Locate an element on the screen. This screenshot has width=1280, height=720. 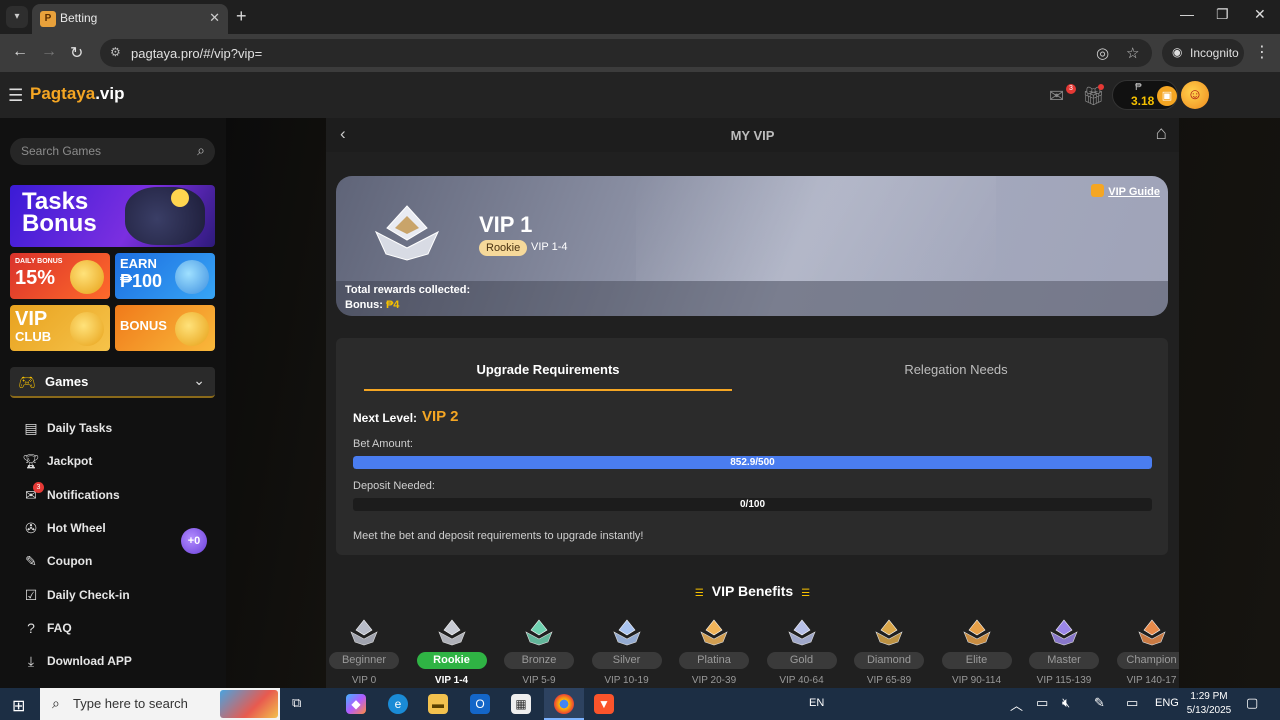
chrome-taskbar-active is located at coordinates (564, 704).